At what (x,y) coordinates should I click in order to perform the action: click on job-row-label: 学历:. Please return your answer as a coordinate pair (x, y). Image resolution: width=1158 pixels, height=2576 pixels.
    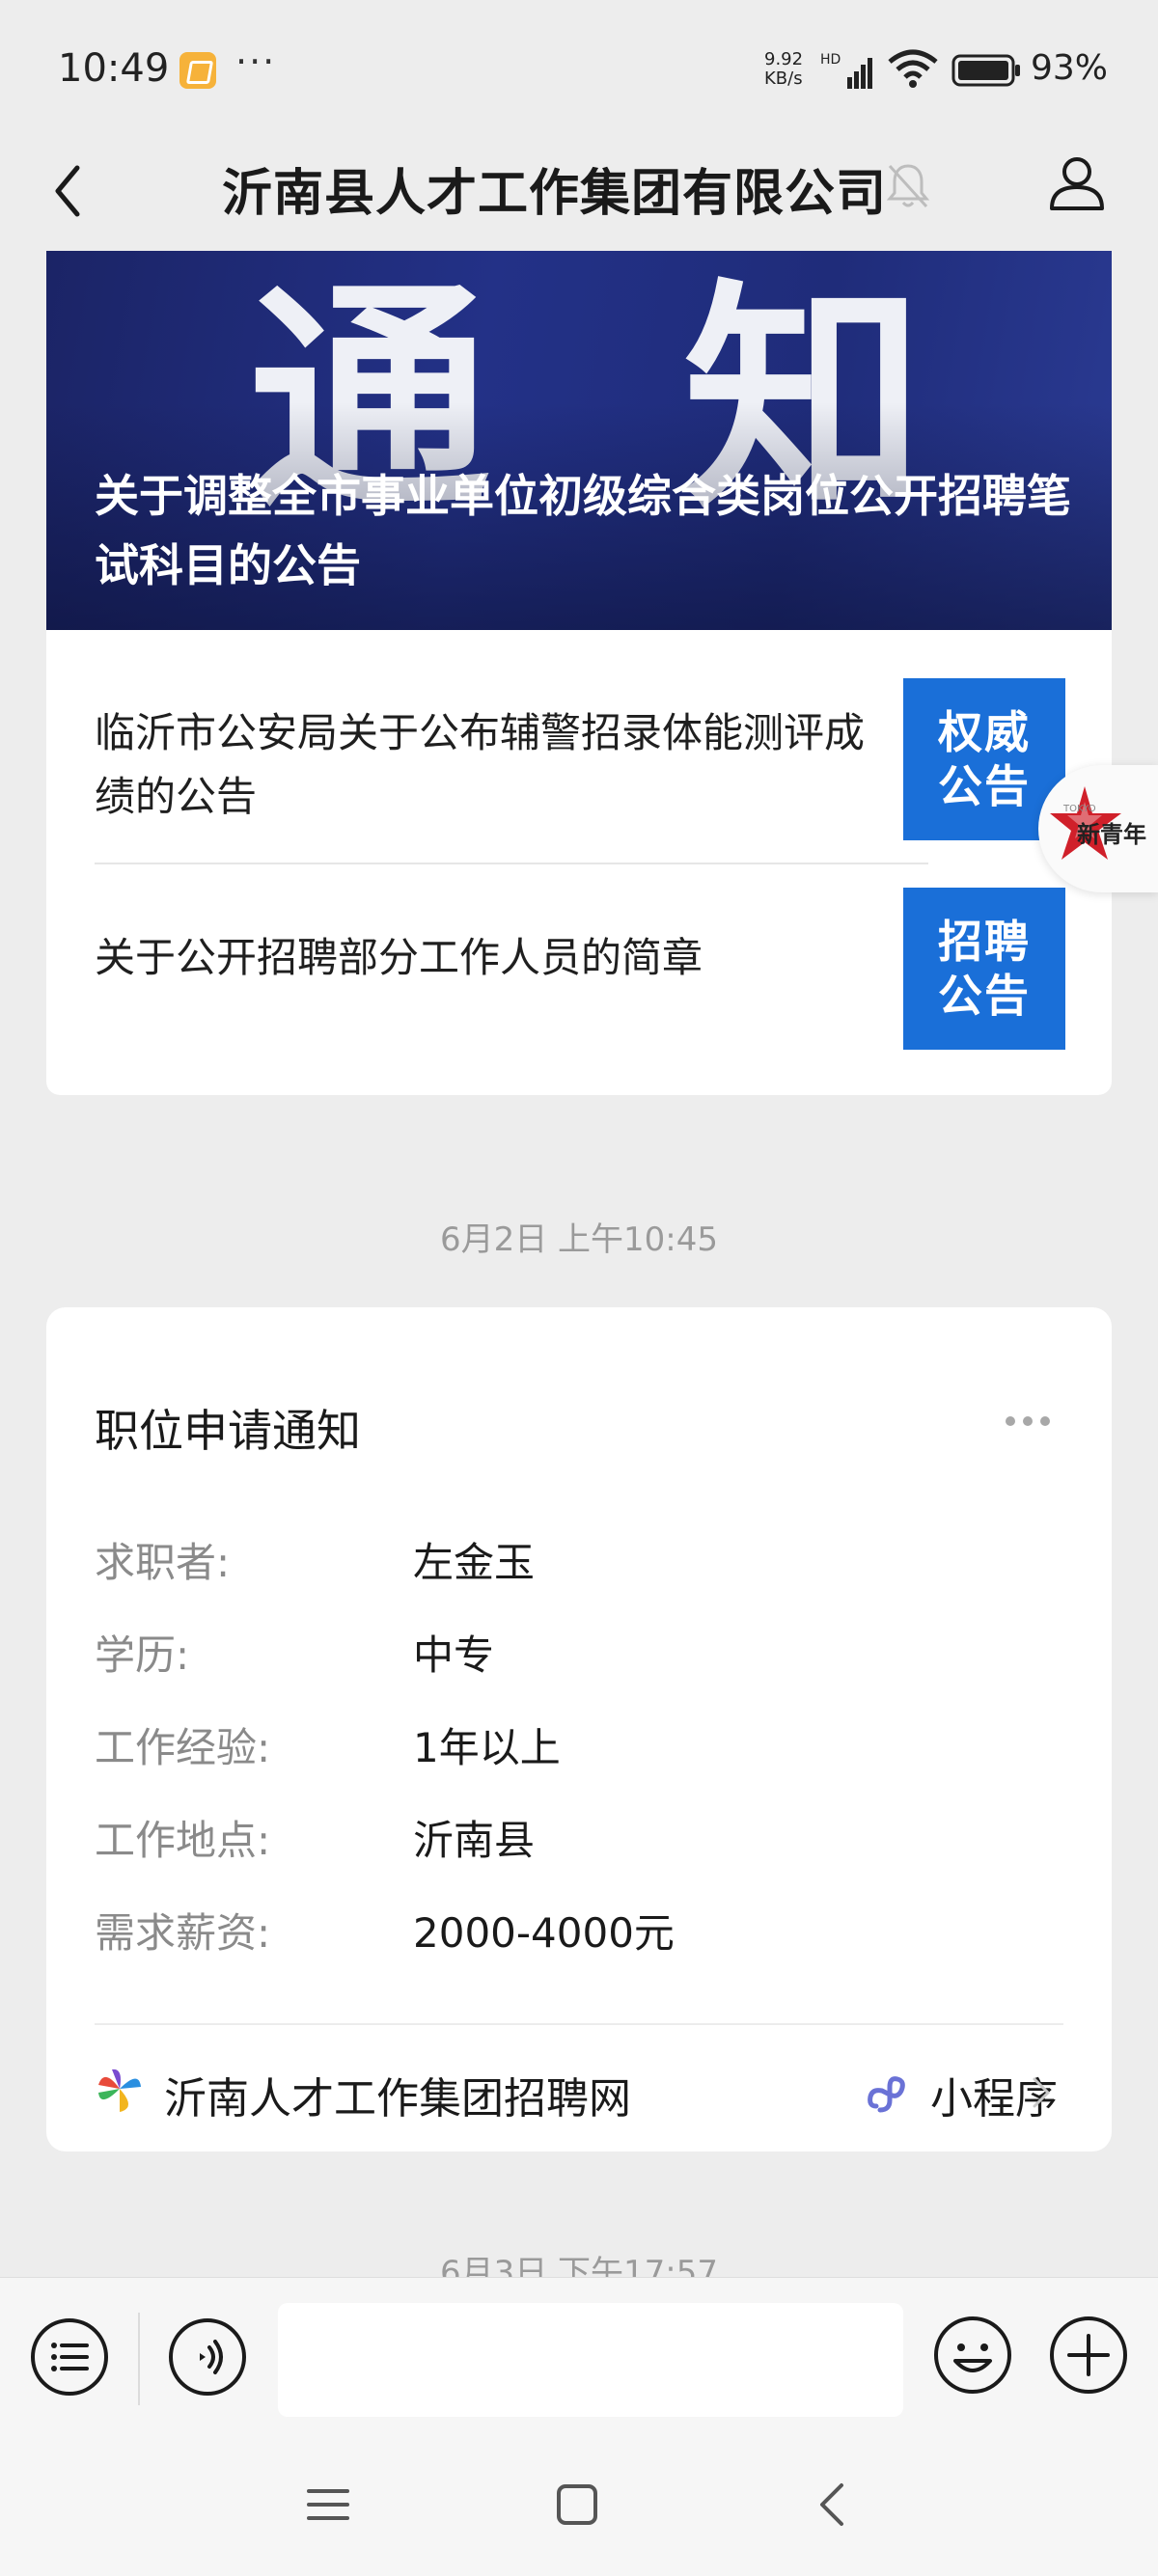
    Looking at the image, I should click on (142, 1655).